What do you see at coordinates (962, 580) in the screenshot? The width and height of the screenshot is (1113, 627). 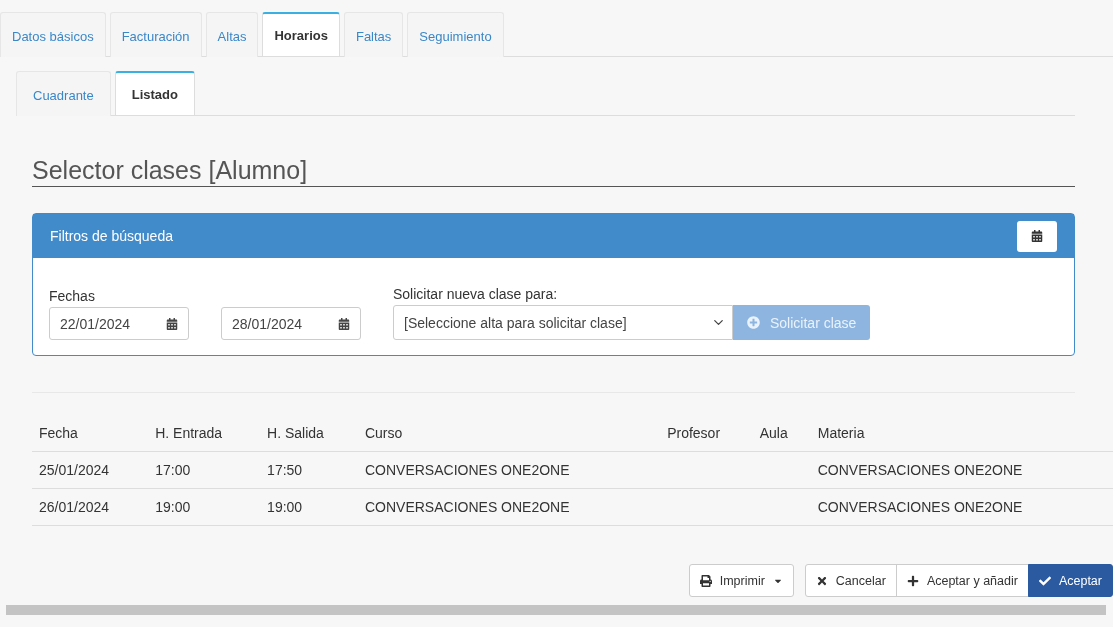 I see `add-button: Aceptar y añadir` at bounding box center [962, 580].